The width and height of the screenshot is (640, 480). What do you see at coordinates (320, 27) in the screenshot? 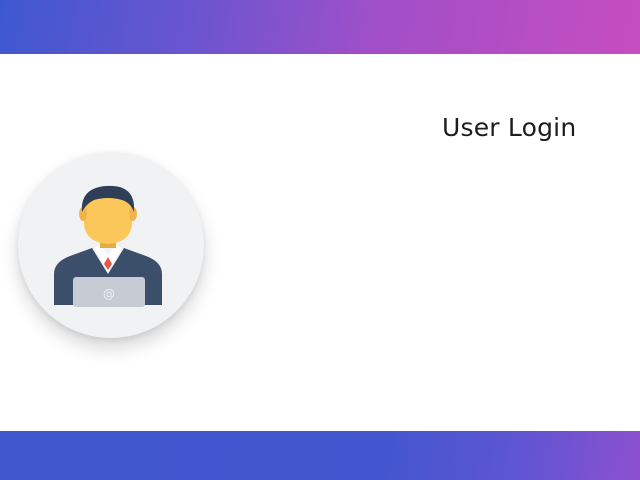
I see `header-gradient-band` at bounding box center [320, 27].